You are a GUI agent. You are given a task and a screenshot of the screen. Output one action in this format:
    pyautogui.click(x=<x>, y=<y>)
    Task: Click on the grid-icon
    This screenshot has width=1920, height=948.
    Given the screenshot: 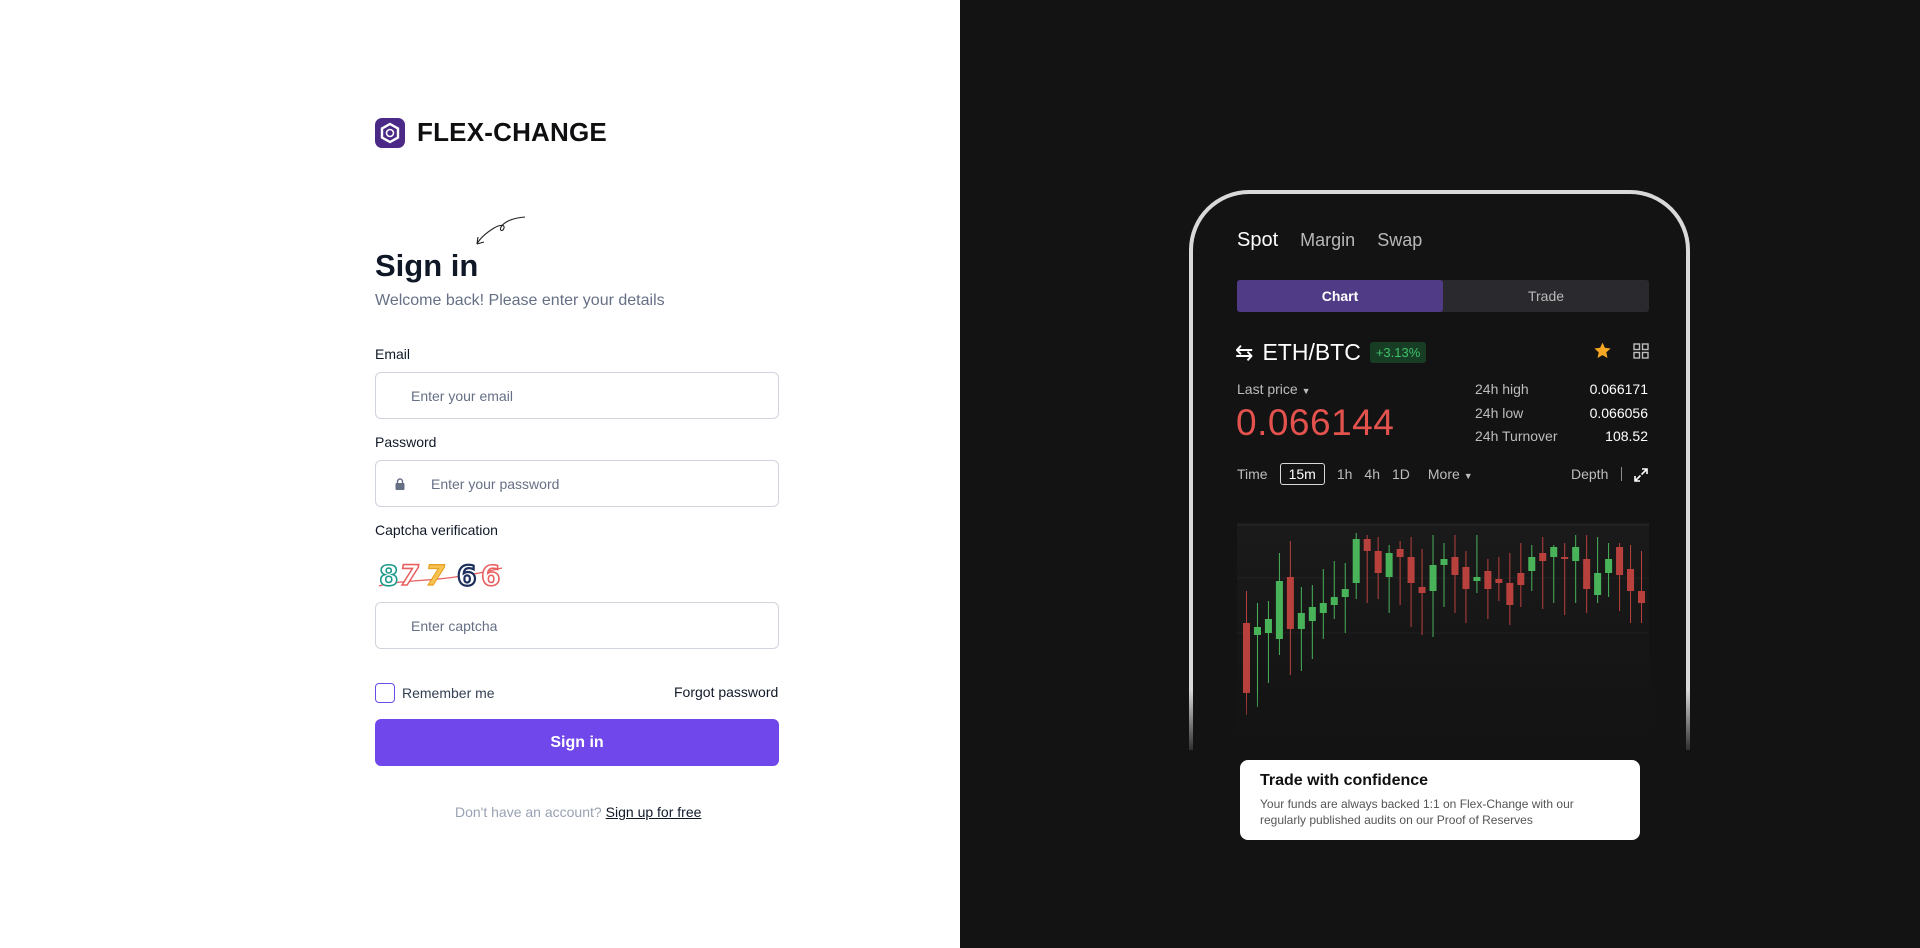 What is the action you would take?
    pyautogui.click(x=1641, y=351)
    